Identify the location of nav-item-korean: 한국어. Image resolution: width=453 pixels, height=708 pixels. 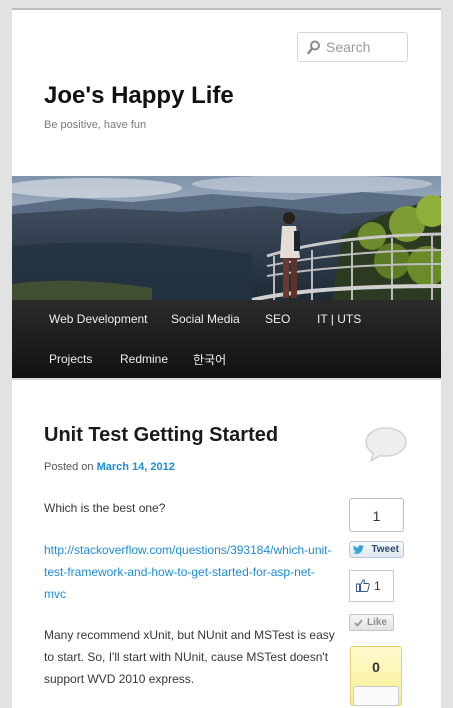
(209, 359).